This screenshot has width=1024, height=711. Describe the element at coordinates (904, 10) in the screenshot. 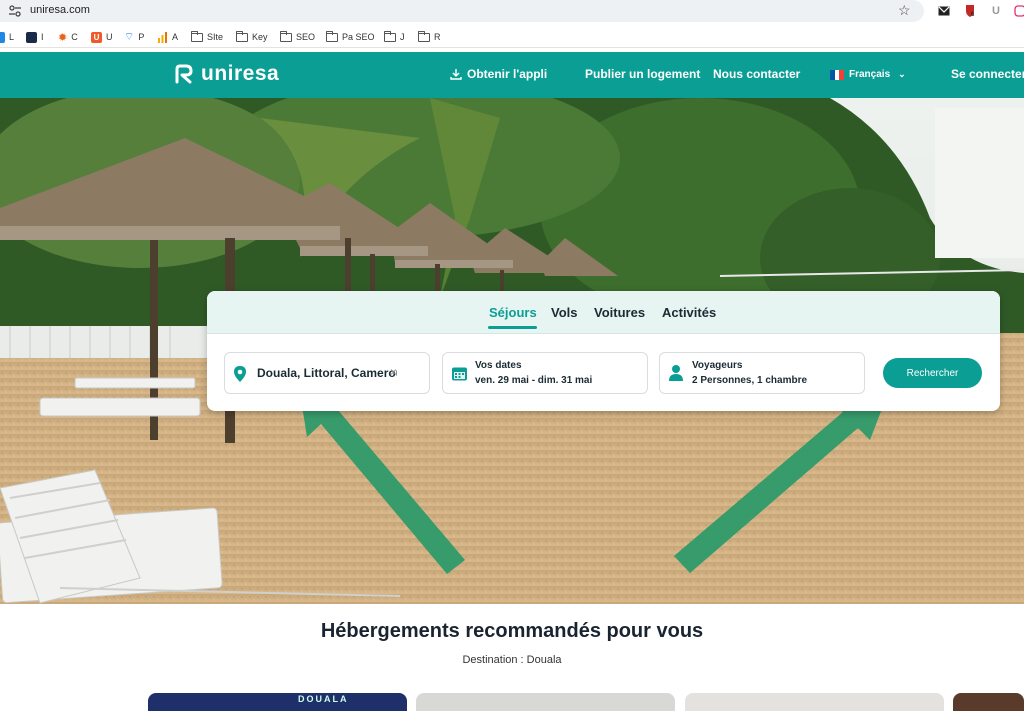

I see `bookmark-star-icon: ☆` at that location.